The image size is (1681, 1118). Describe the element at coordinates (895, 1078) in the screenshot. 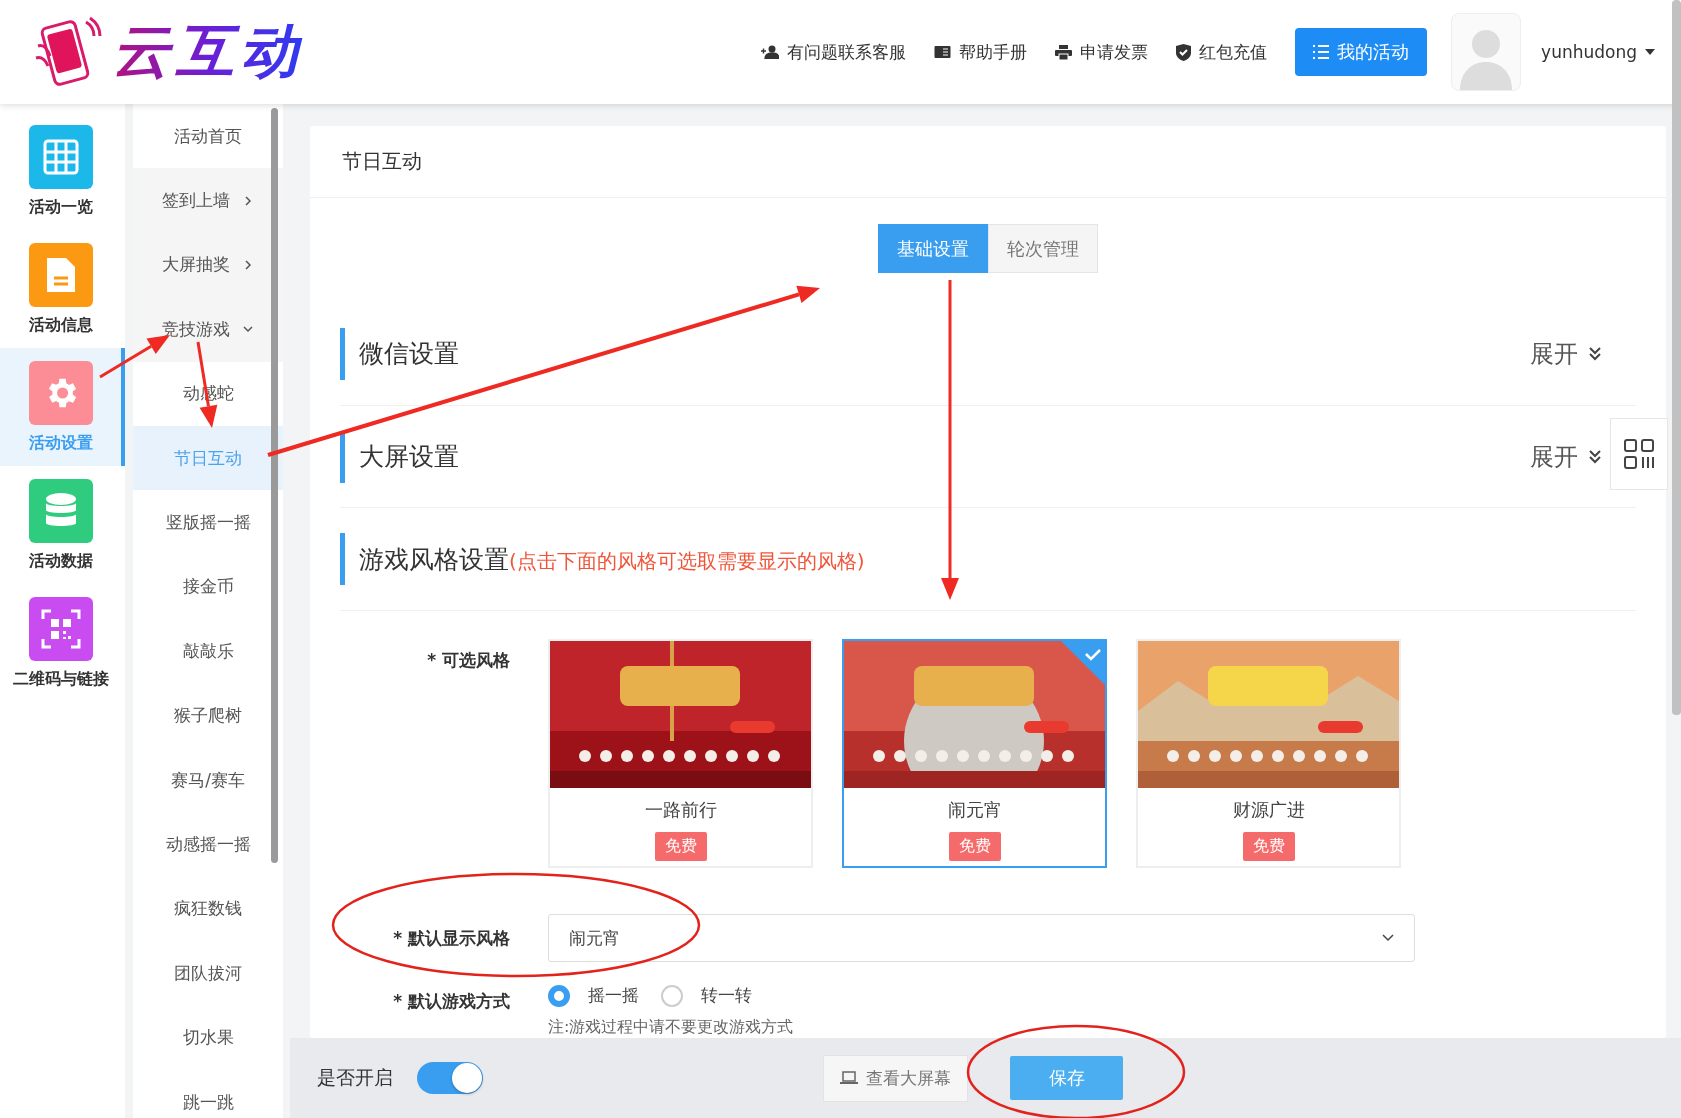

I see `preview-button: 查看大屏幕` at that location.